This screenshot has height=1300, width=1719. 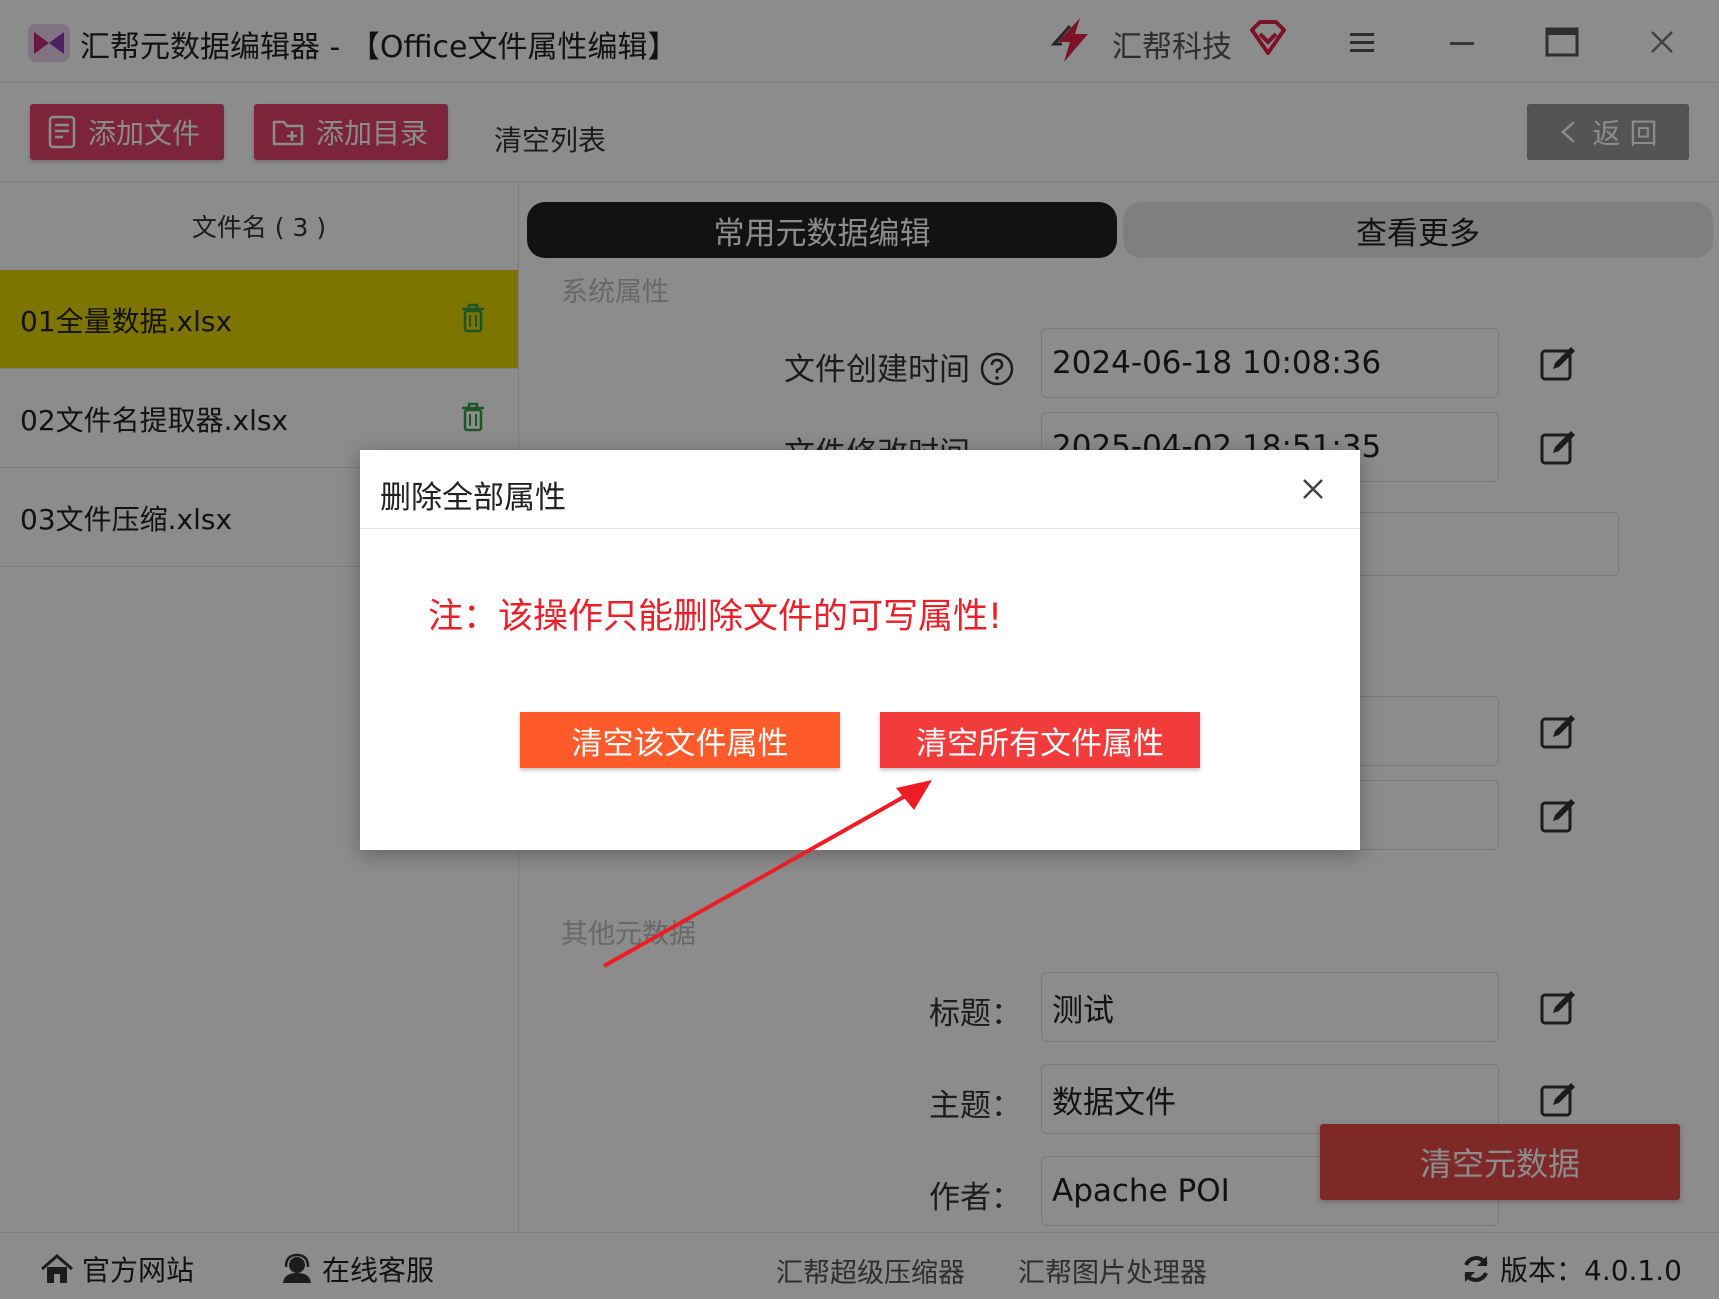 I want to click on dialog-title: 删除全部属性, so click(x=473, y=498).